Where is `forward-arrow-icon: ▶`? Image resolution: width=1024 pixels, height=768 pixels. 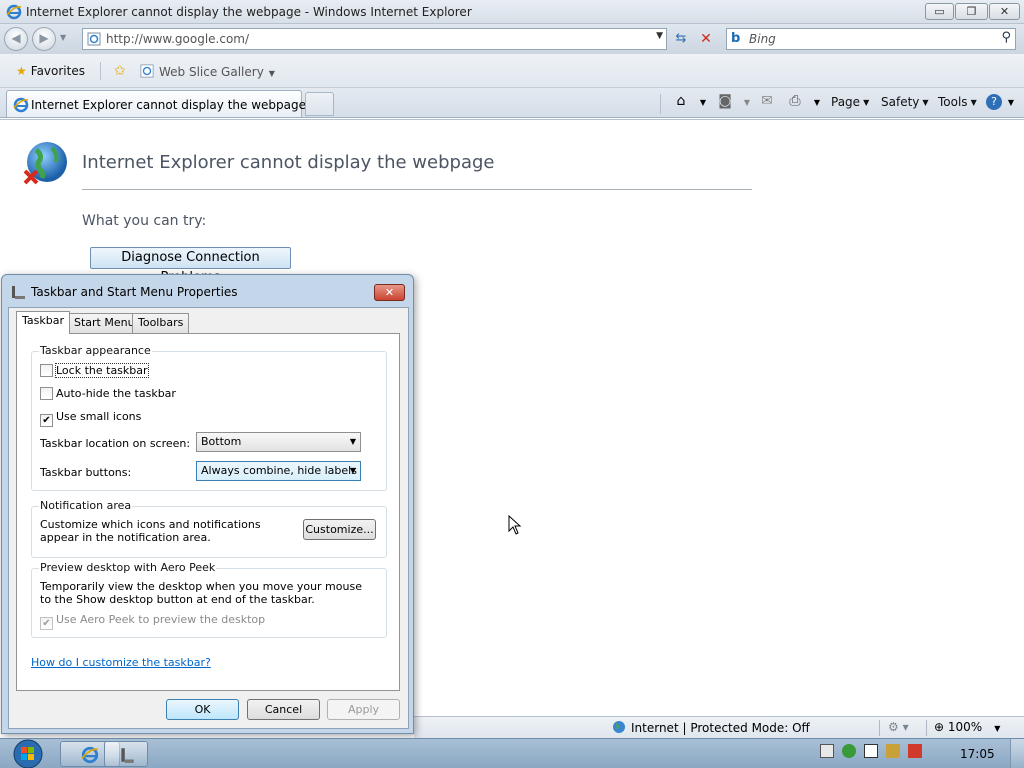
forward-arrow-icon: ▶ is located at coordinates (44, 38).